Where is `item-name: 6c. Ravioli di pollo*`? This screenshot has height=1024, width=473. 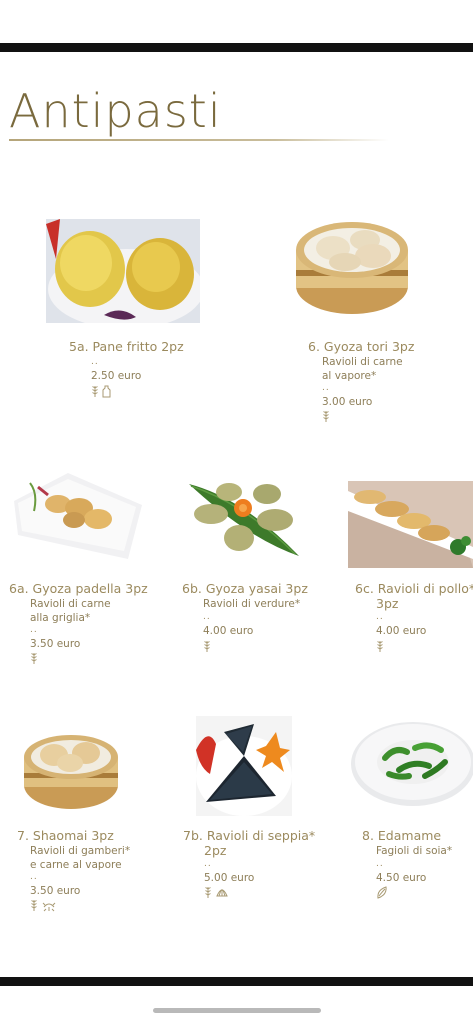 item-name: 6c. Ravioli di pollo* is located at coordinates (414, 588).